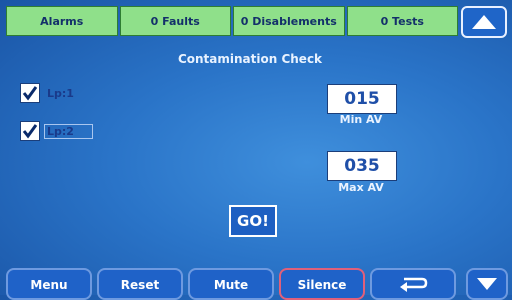 Image resolution: width=512 pixels, height=300 pixels. I want to click on faults-status: 0 Faults, so click(175, 21).